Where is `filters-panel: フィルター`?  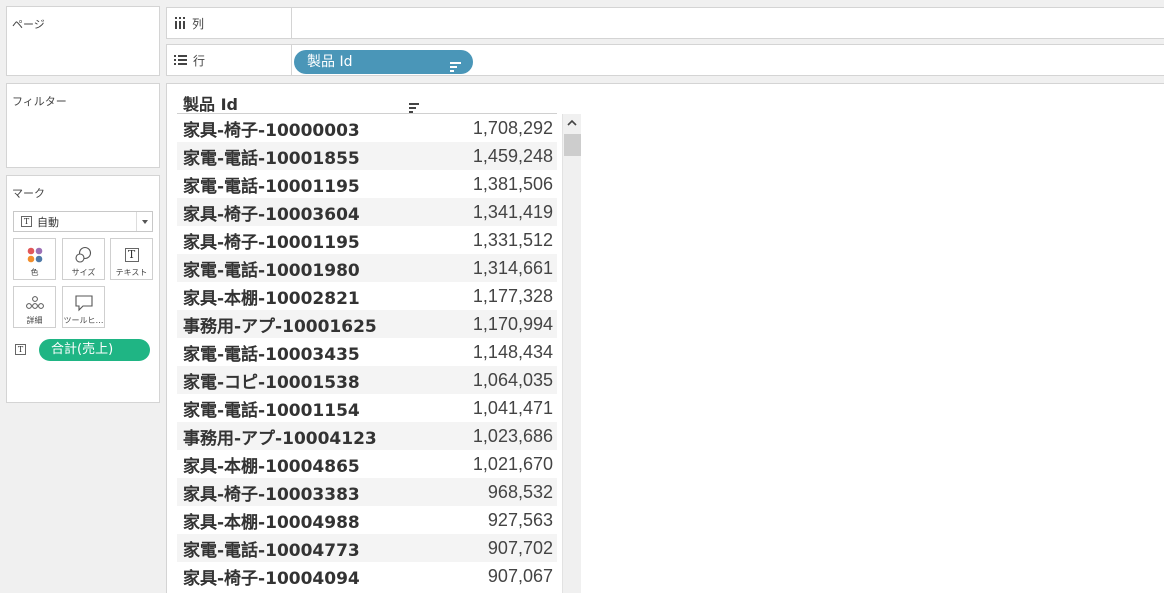 filters-panel: フィルター is located at coordinates (83, 125).